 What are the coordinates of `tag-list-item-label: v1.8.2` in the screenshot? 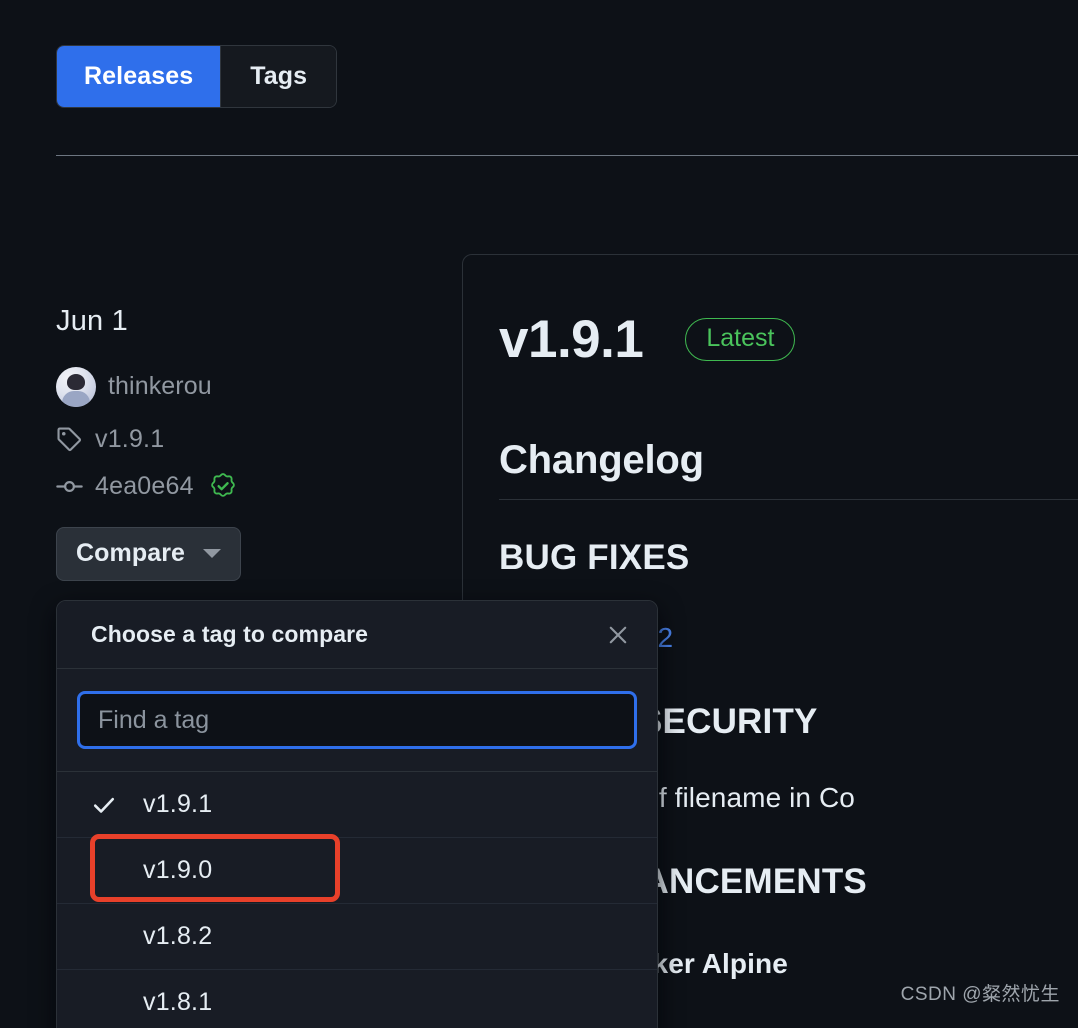 It's located at (178, 936).